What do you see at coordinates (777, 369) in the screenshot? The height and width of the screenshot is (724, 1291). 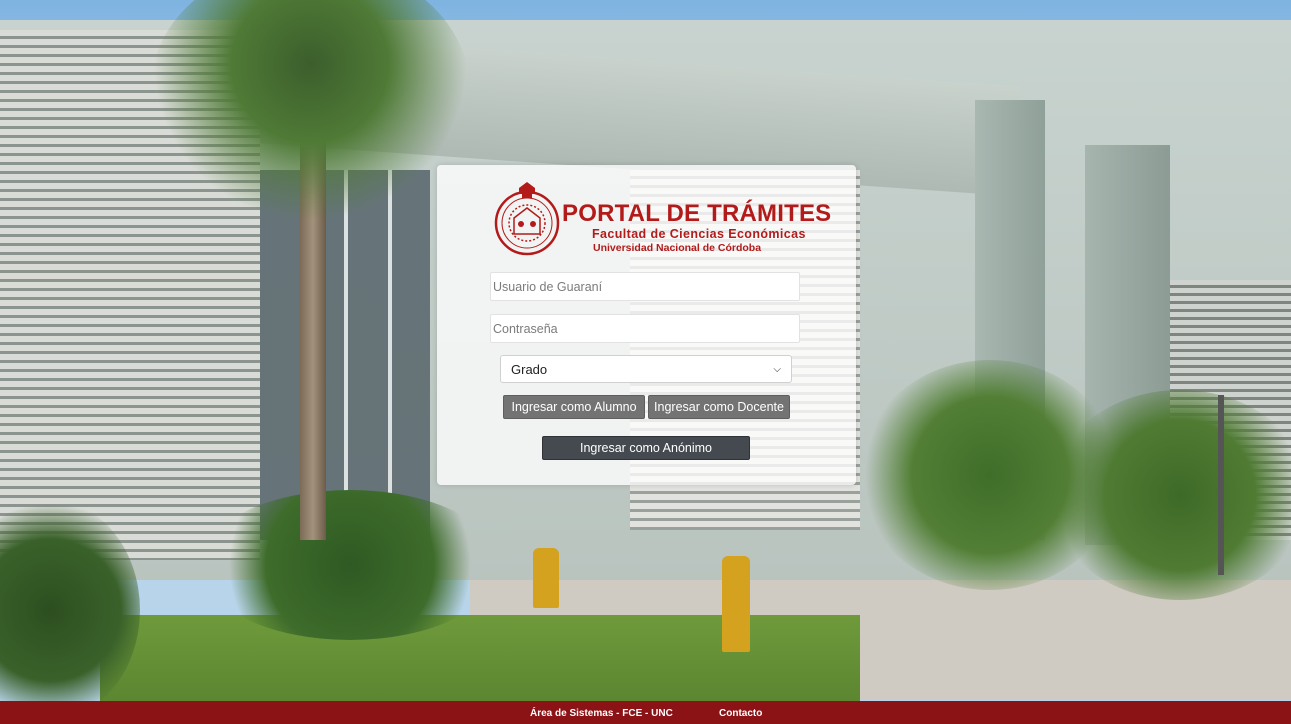 I see `chevron-down-icon: ⌵` at bounding box center [777, 369].